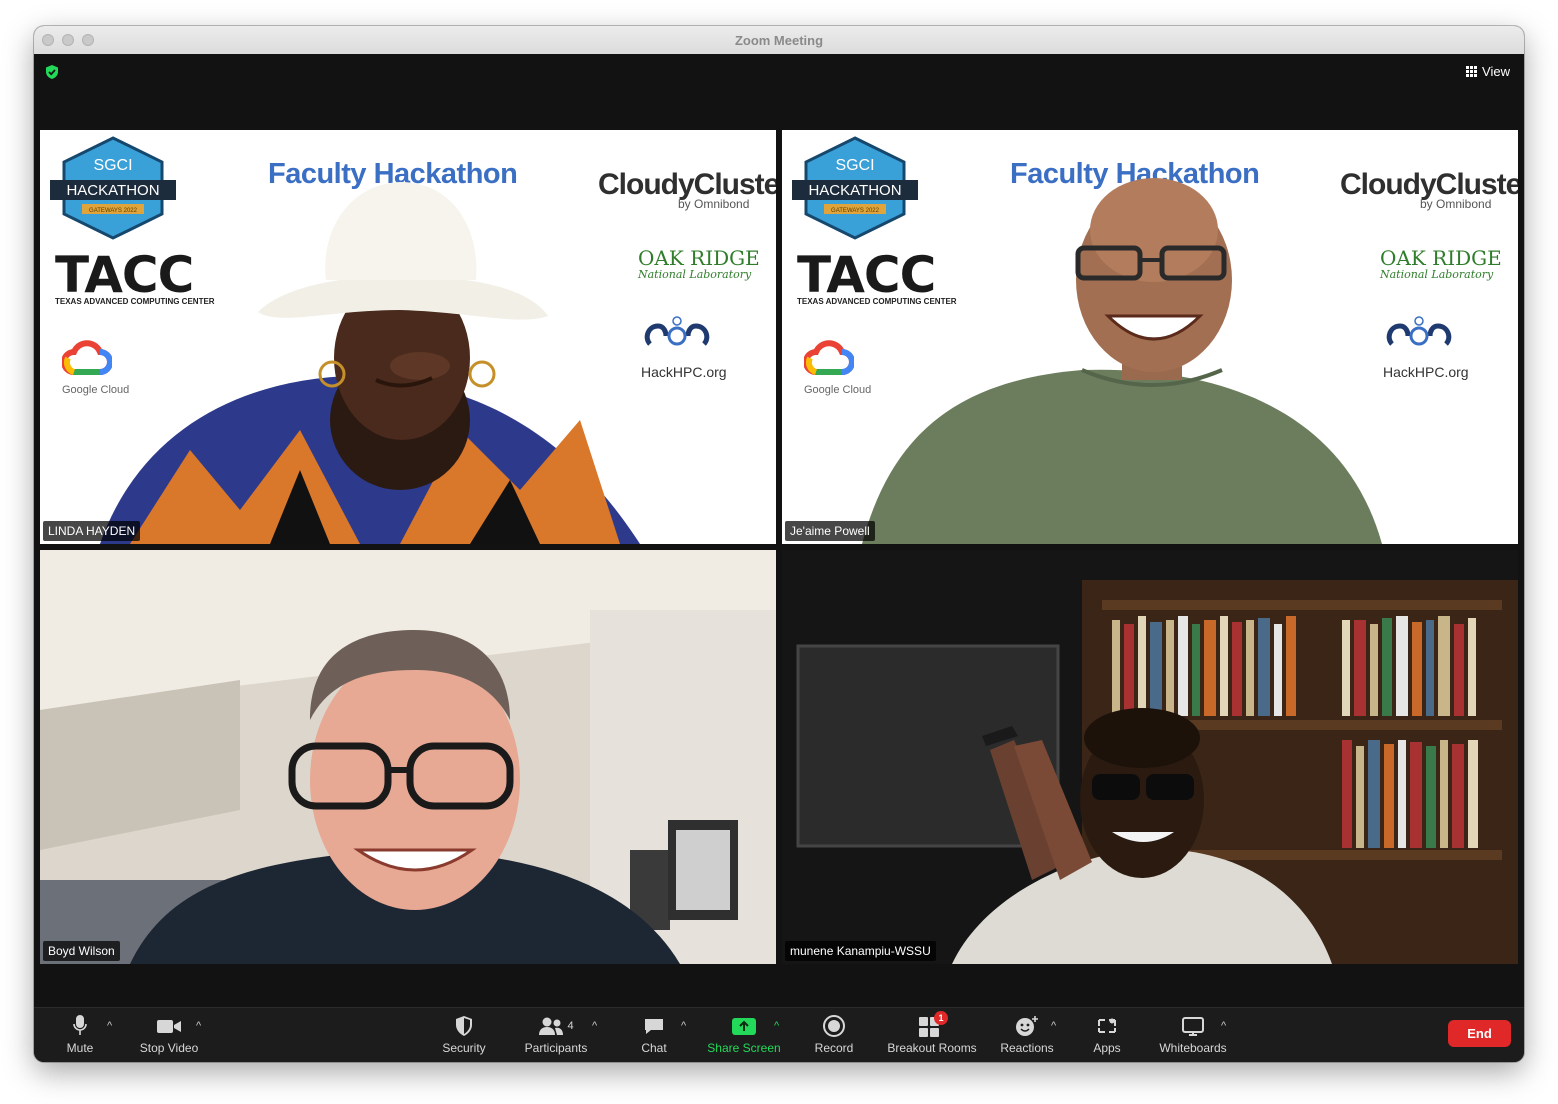  I want to click on view-button: View, so click(1488, 71).